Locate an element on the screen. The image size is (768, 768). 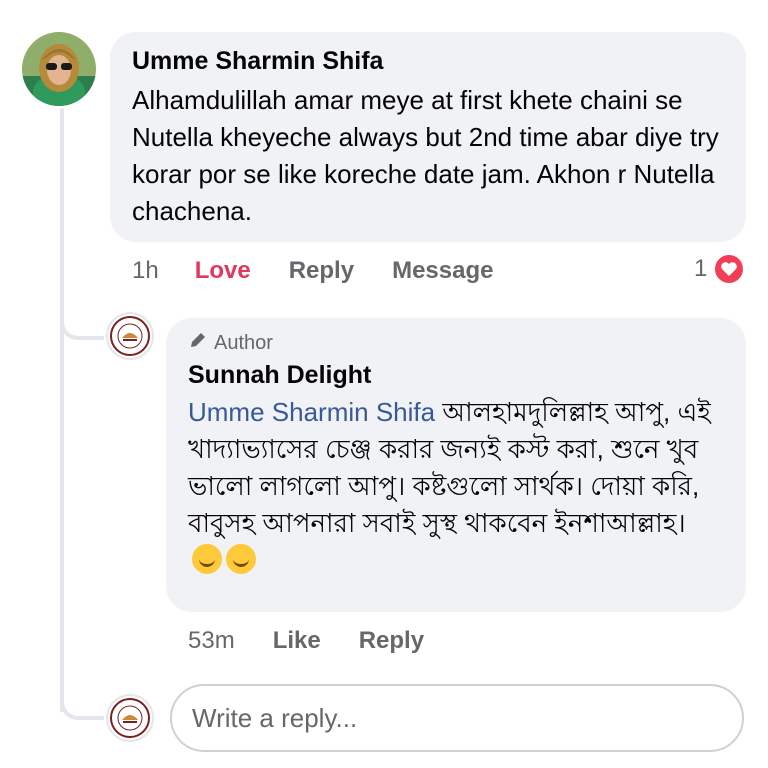
thread-line is located at coordinates (62, 410).